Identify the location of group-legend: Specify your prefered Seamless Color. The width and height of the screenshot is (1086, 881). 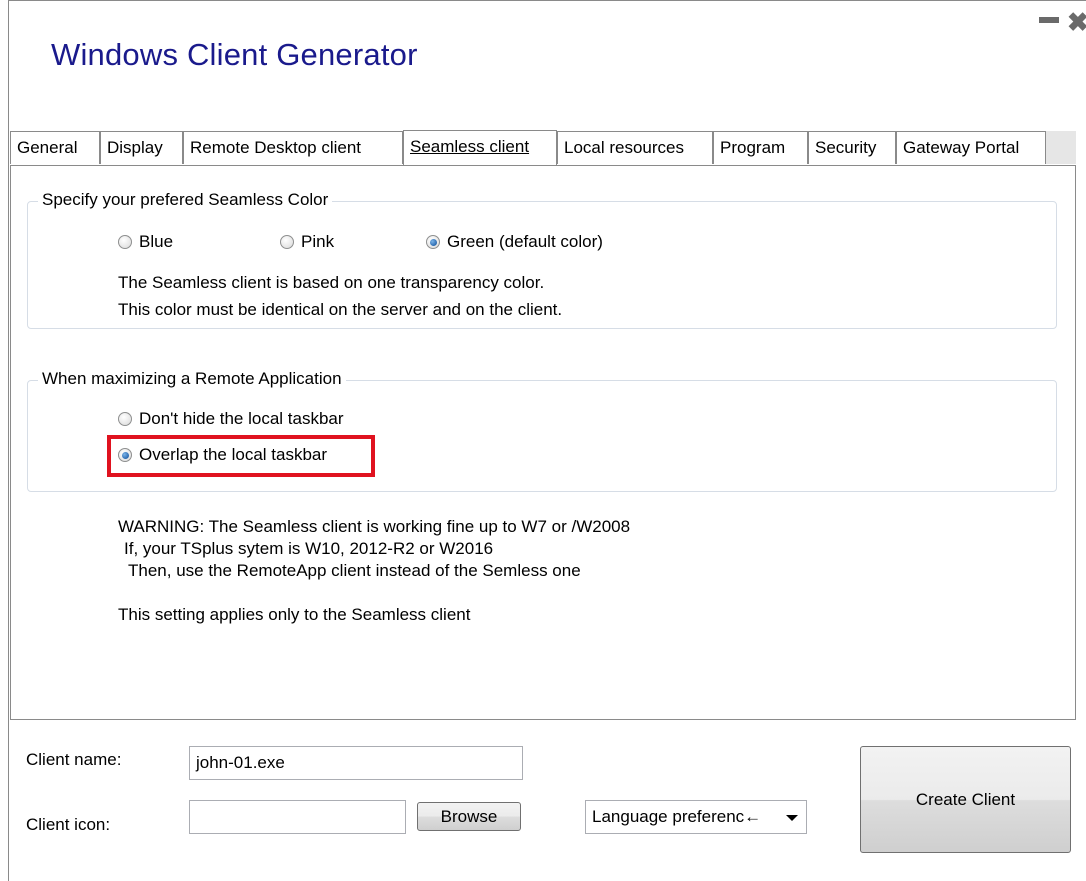
(185, 200).